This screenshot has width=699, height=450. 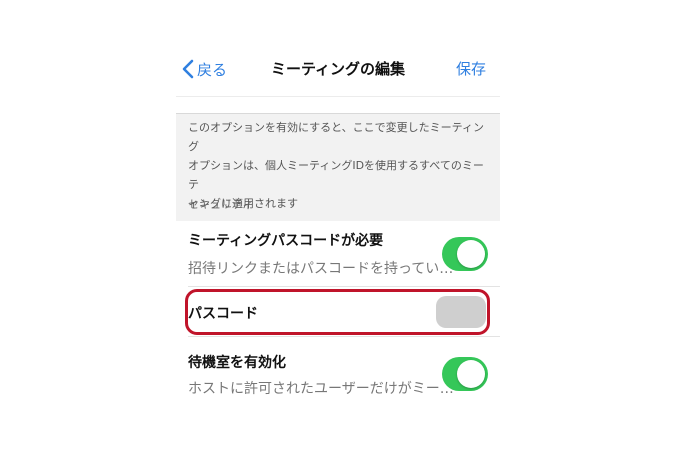 I want to click on navigation-bar: 戻る ミーティングの編集 保存, so click(x=338, y=67).